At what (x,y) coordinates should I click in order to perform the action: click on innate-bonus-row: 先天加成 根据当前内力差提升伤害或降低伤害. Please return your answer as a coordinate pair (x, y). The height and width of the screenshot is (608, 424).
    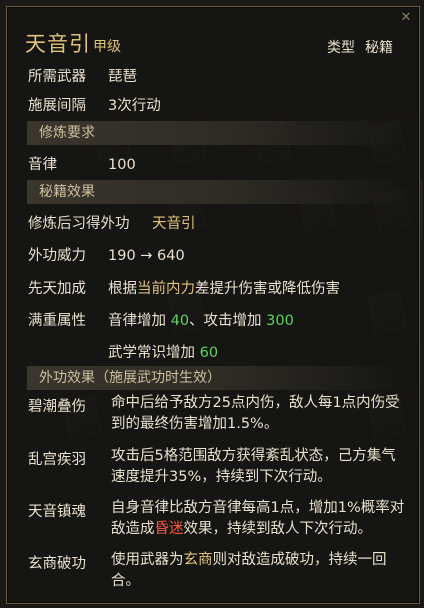
    Looking at the image, I should click on (184, 287).